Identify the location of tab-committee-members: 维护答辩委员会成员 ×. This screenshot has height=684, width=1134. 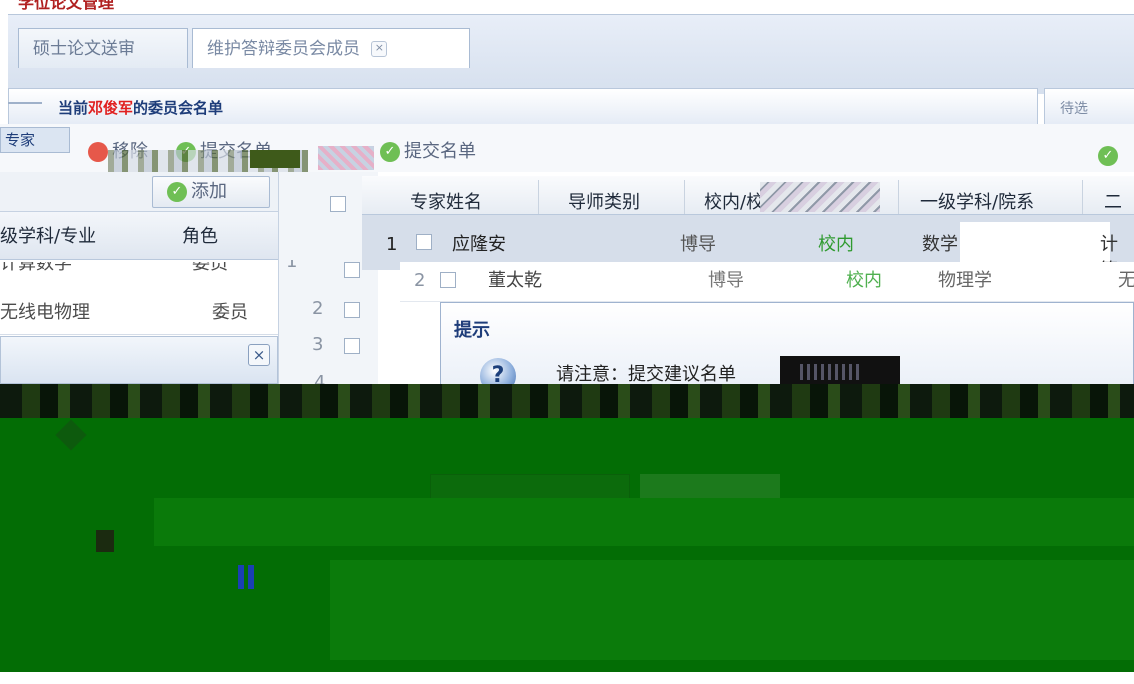
(331, 48).